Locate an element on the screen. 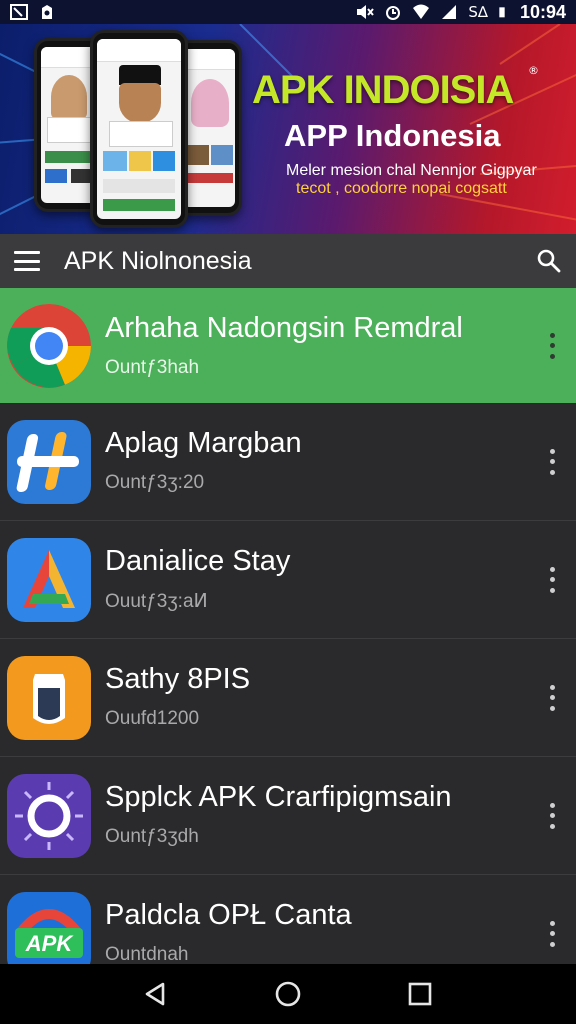 The height and width of the screenshot is (1024, 576). home-icon is located at coordinates (288, 994).